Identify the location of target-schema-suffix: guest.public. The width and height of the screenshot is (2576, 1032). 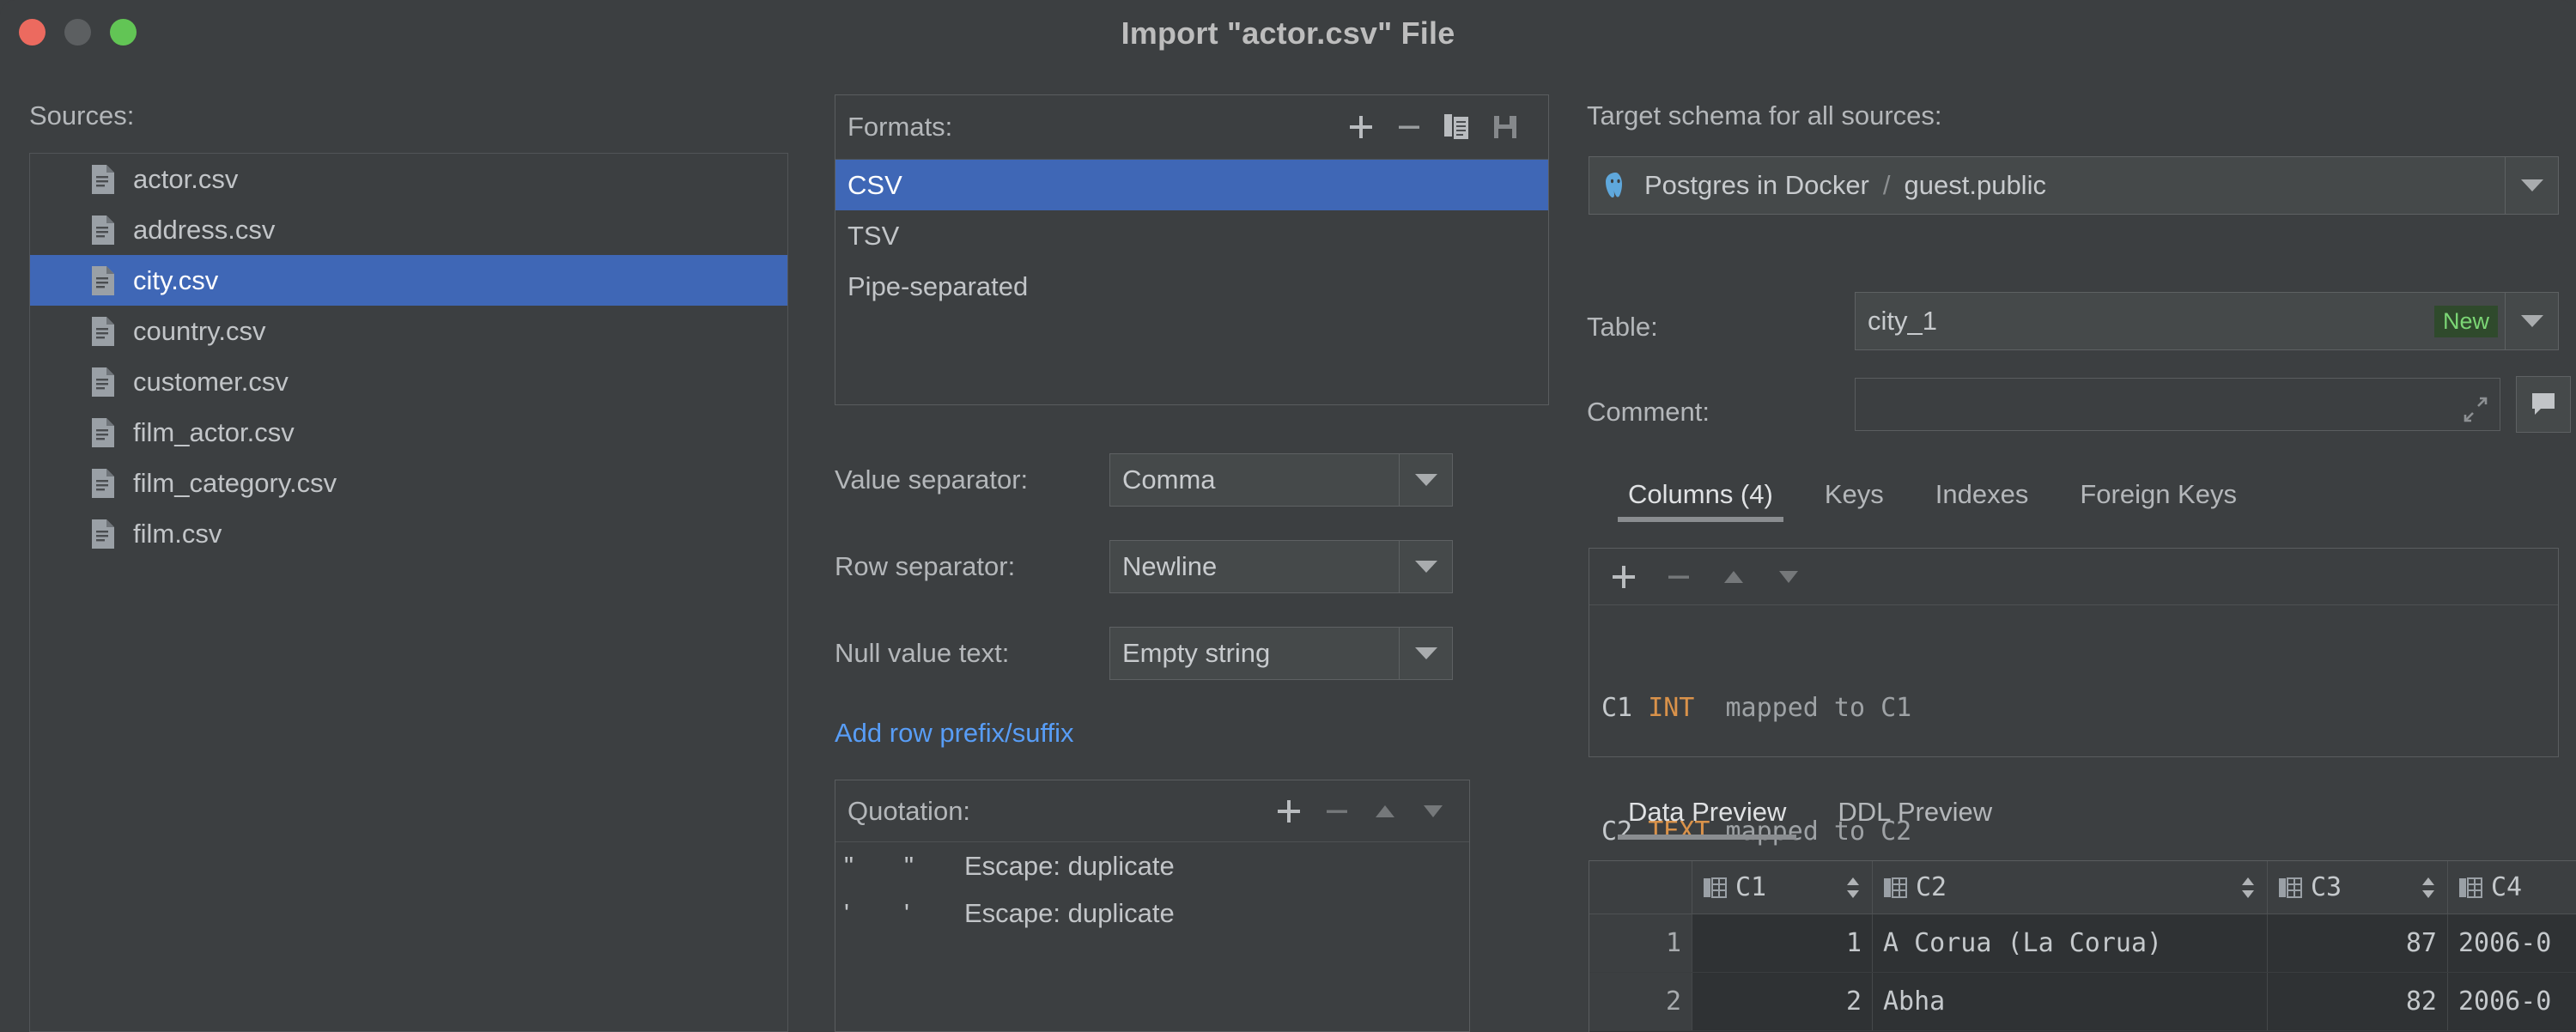
(1975, 185).